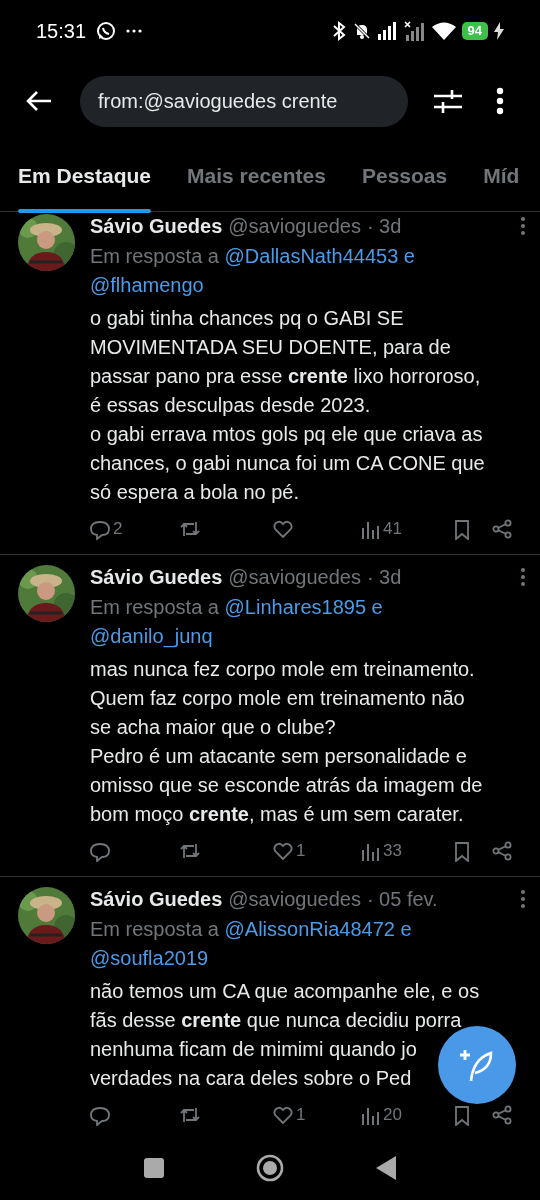 This screenshot has width=540, height=1200. What do you see at coordinates (195, 492) in the screenshot?
I see `post-text-line: só espera a bola no pé.` at bounding box center [195, 492].